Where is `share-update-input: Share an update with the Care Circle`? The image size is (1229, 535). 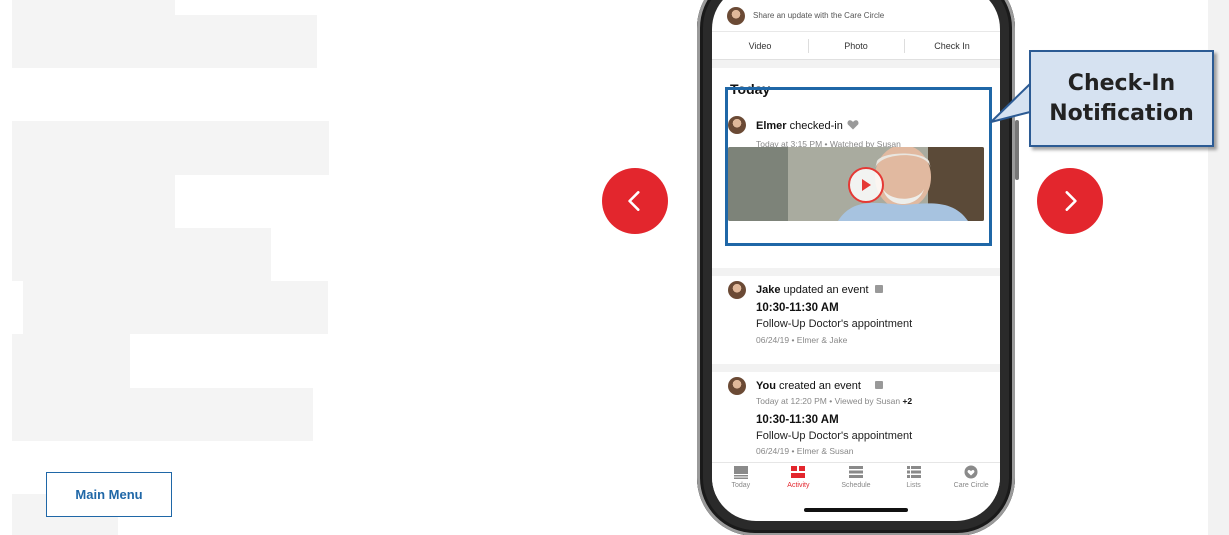
share-update-input: Share an update with the Care Circle is located at coordinates (856, 16).